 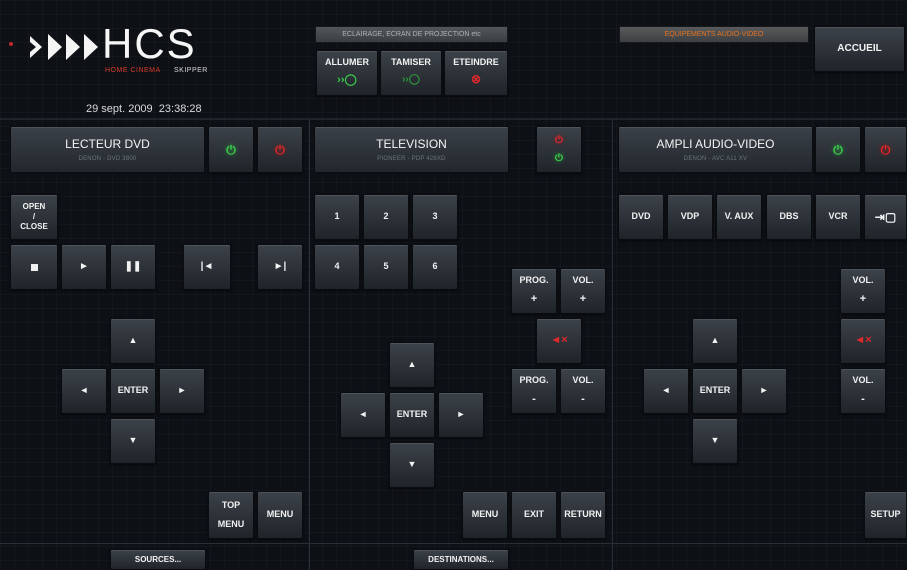 I want to click on tv-vol-plus-button: VOL. +, so click(x=583, y=291).